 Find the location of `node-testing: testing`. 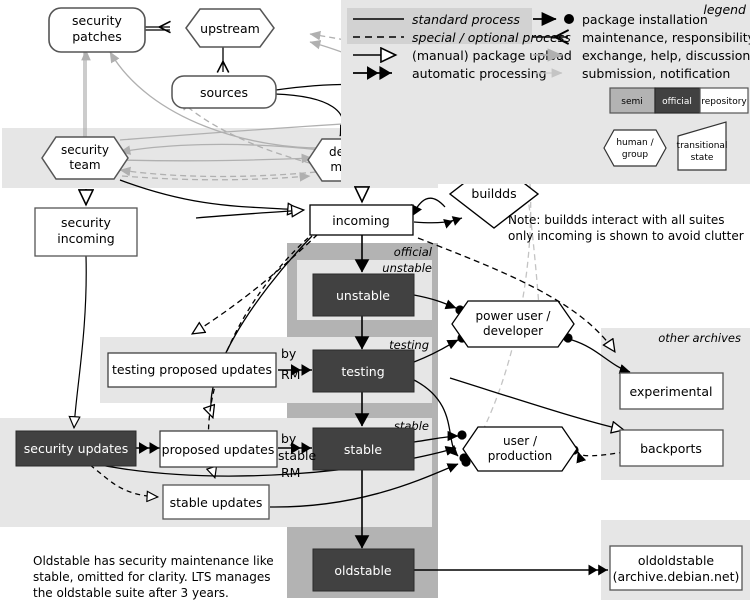

node-testing: testing is located at coordinates (363, 371).